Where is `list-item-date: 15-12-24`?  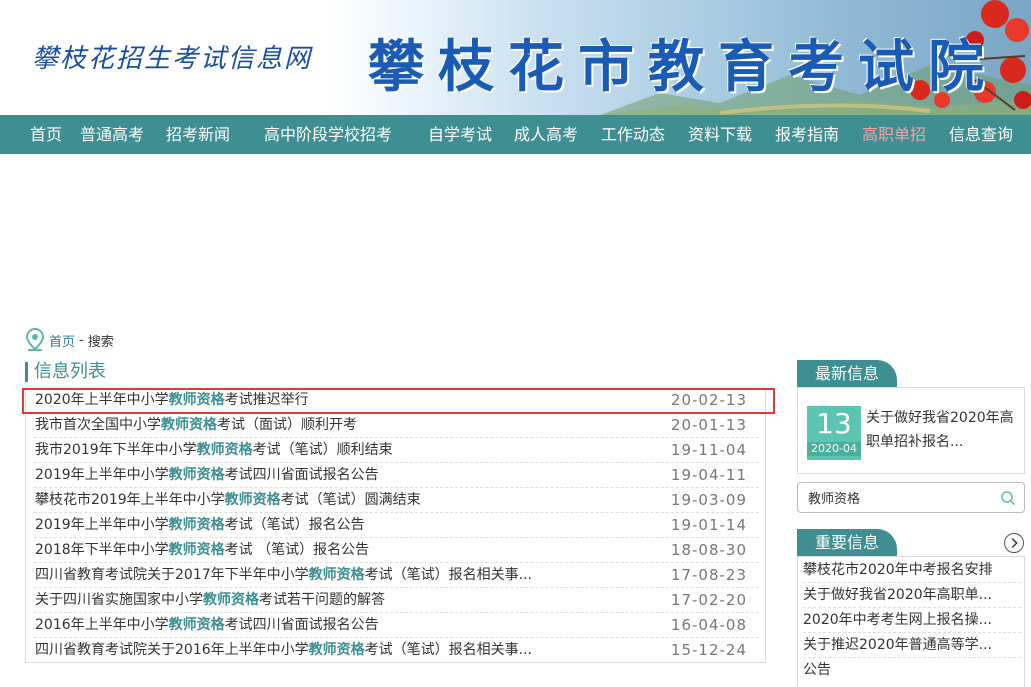
list-item-date: 15-12-24 is located at coordinates (708, 650).